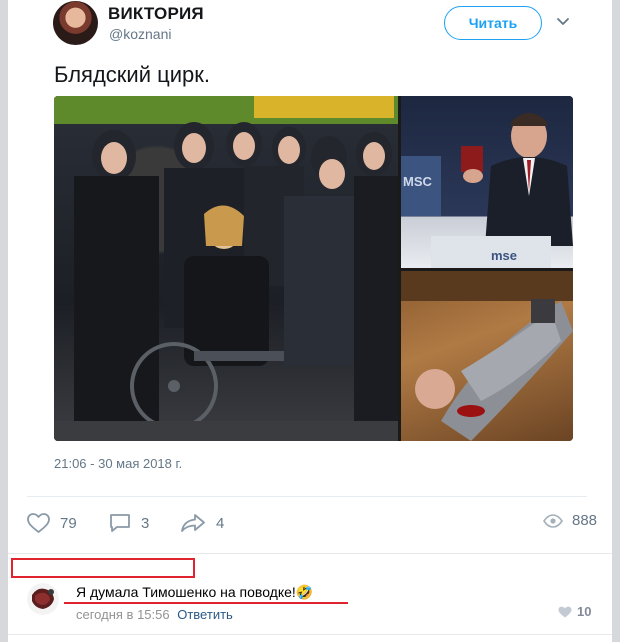 This screenshot has height=642, width=620. What do you see at coordinates (118, 463) in the screenshot?
I see `tweet-timestamp: 21:06 - 30 мая 2018 г.` at bounding box center [118, 463].